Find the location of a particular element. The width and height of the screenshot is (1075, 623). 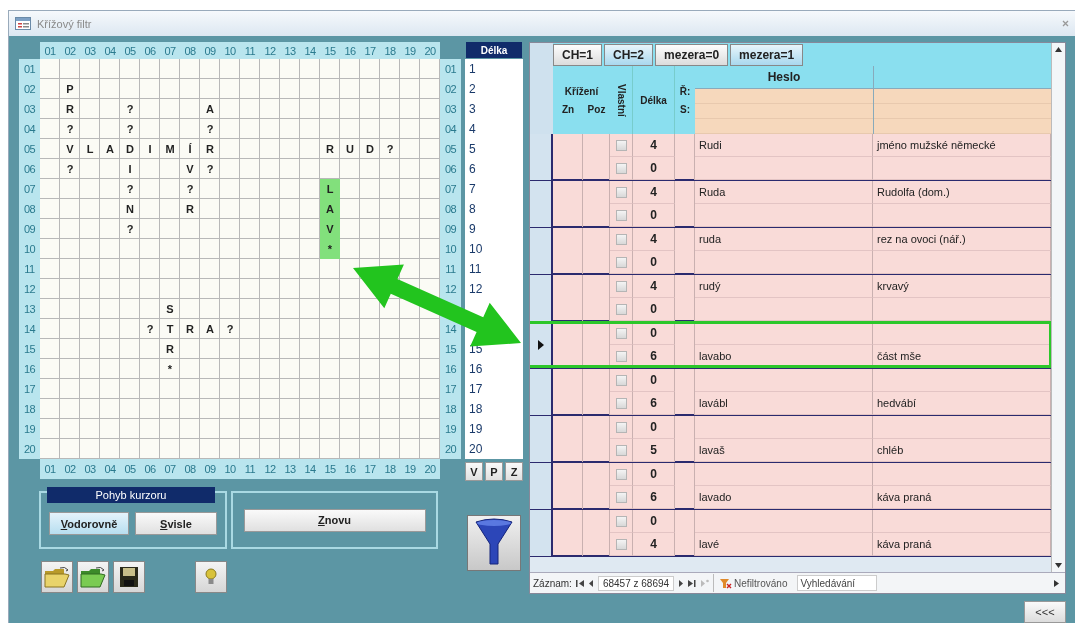

grid-letter: Í is located at coordinates (190, 149).